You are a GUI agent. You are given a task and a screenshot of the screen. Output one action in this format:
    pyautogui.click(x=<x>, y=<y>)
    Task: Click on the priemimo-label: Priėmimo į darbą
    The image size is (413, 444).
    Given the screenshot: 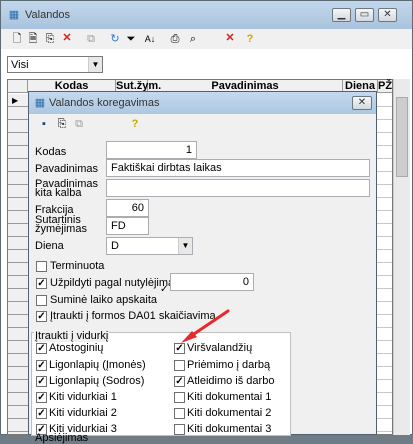 What is the action you would take?
    pyautogui.click(x=229, y=365)
    